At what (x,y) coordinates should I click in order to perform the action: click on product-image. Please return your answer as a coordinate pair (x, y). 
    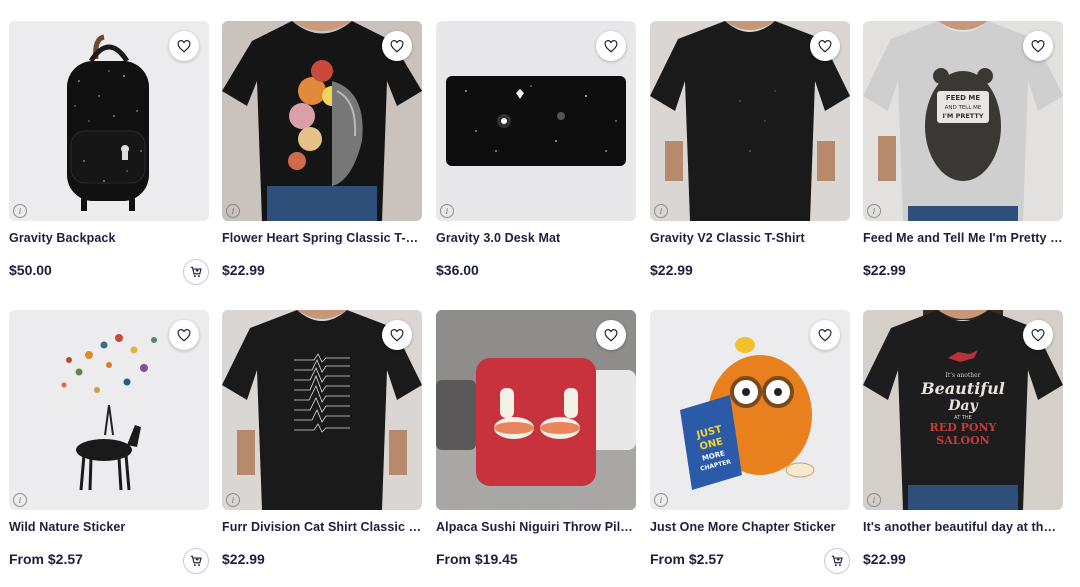
    Looking at the image, I should click on (536, 410).